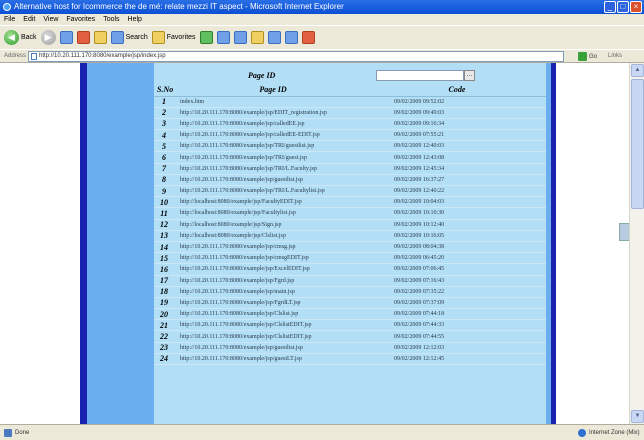  What do you see at coordinates (166, 281) in the screenshot?
I see `row-sno: 17` at bounding box center [166, 281].